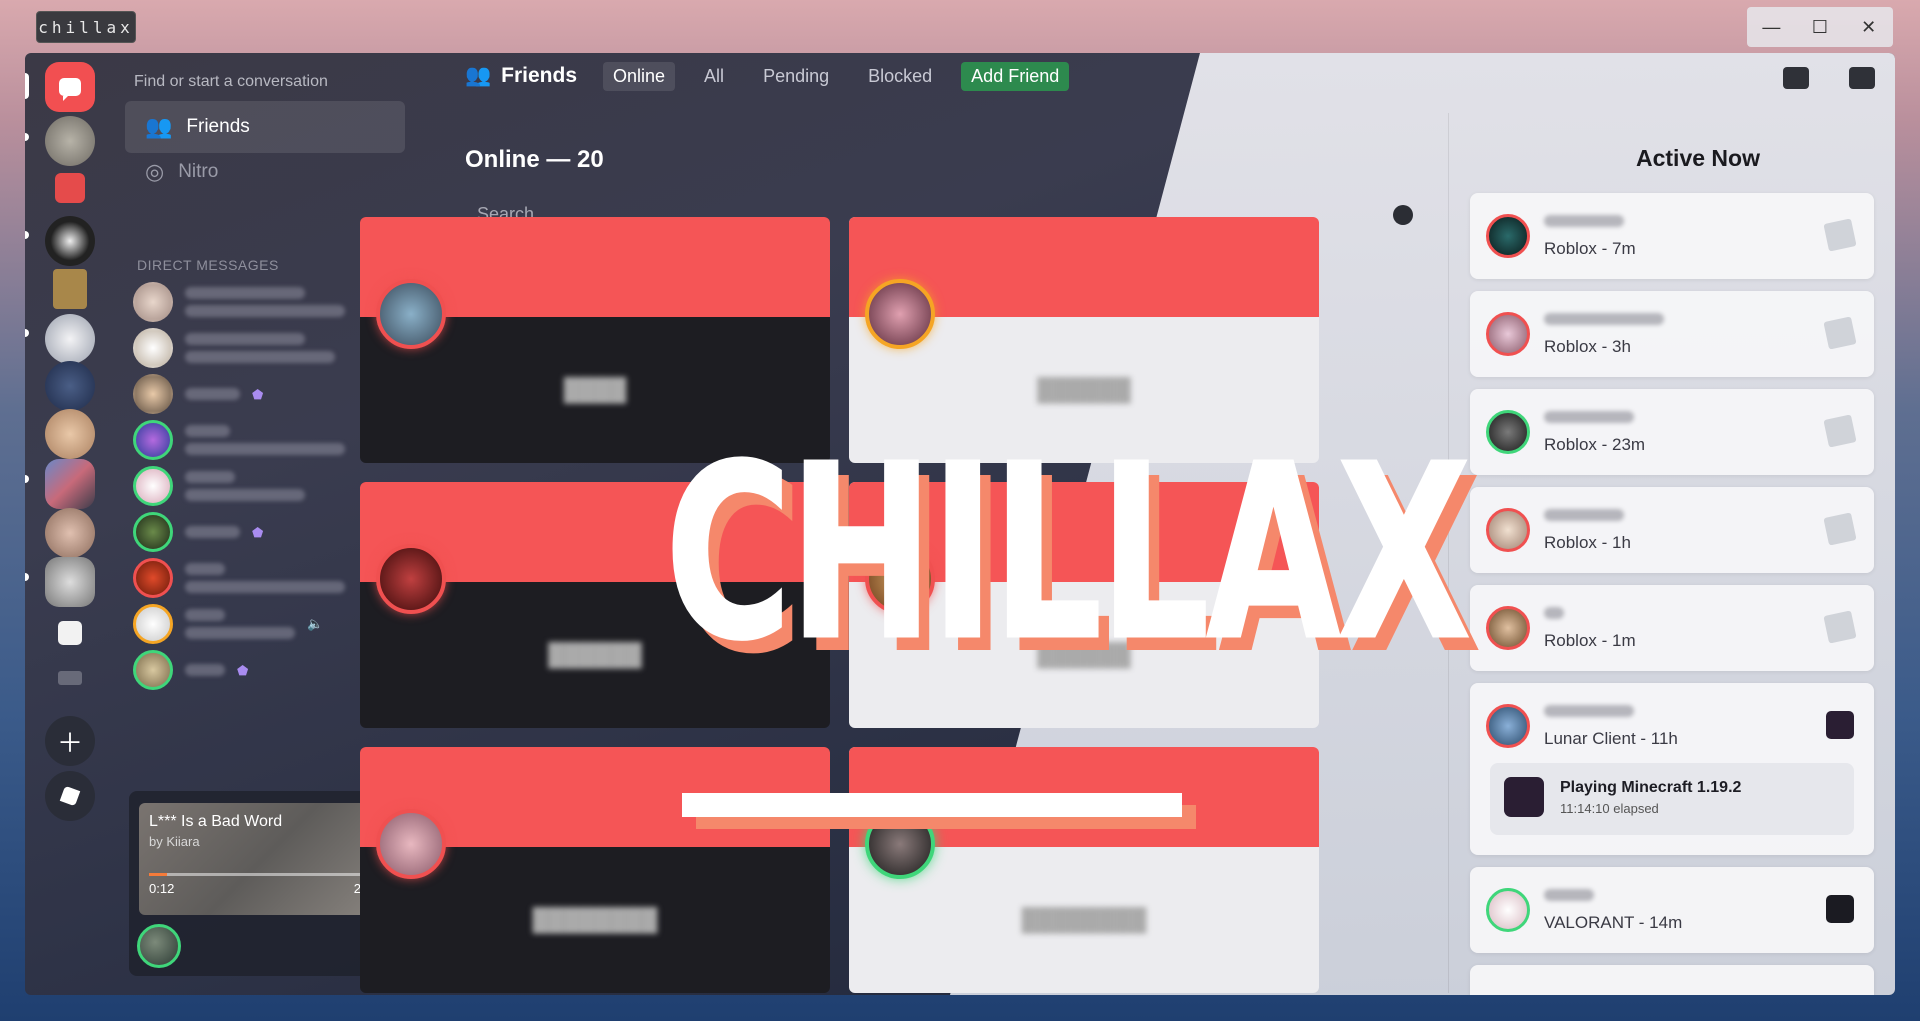 The image size is (1920, 1021). I want to click on track-progress-bar, so click(264, 874).